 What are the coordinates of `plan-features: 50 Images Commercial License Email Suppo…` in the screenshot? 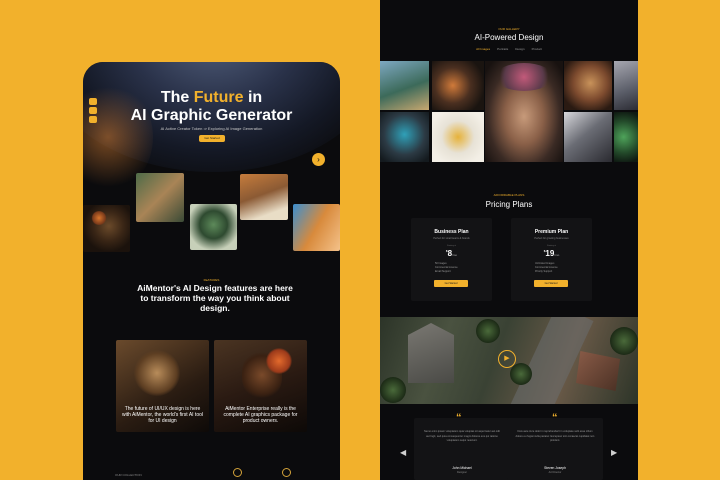 It's located at (446, 268).